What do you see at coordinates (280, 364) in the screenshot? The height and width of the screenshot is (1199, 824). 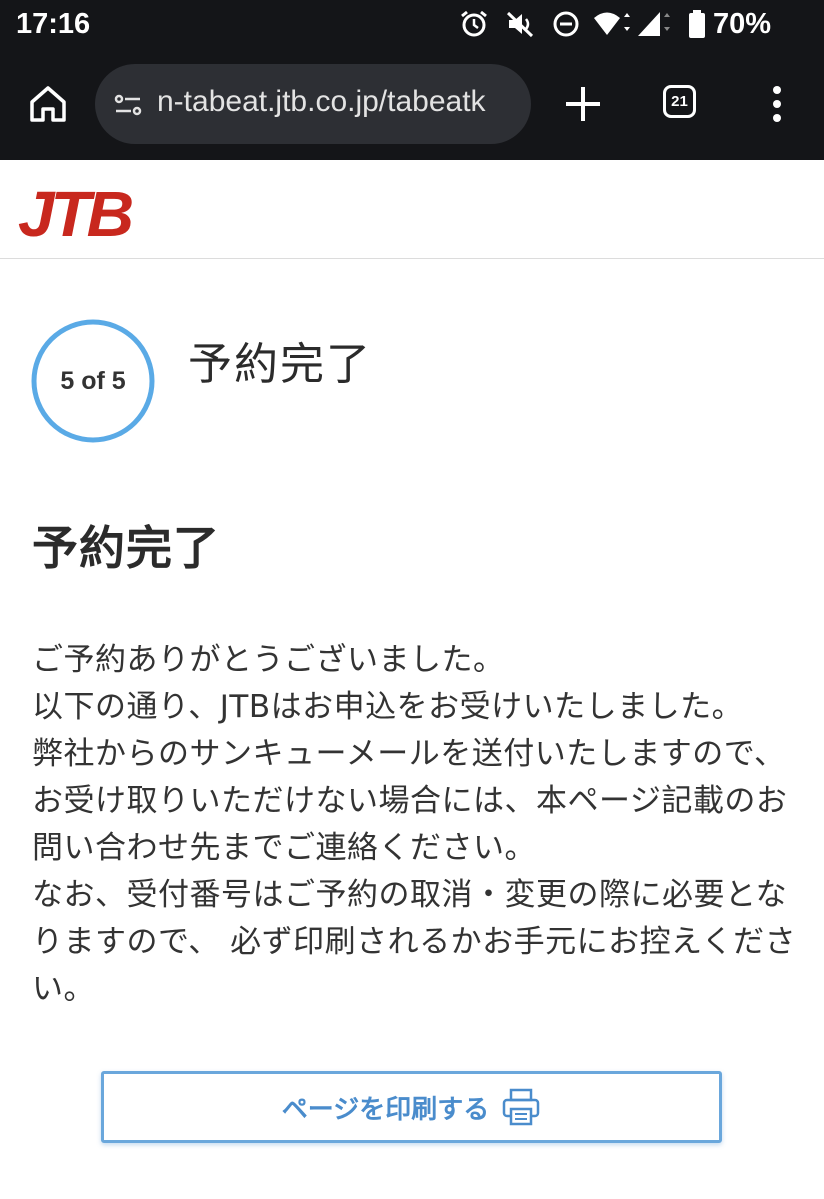 I see `step-title: 予約完了` at bounding box center [280, 364].